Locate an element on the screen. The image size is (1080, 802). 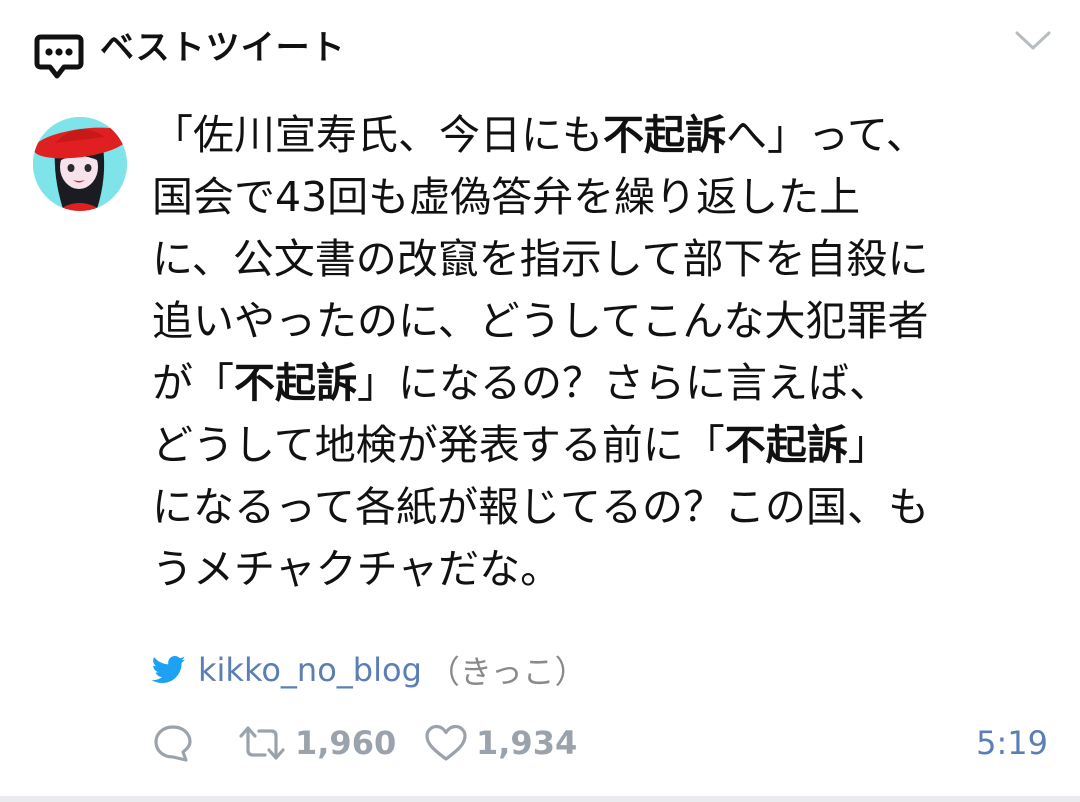
like-button: 1,934 is located at coordinates (500, 743).